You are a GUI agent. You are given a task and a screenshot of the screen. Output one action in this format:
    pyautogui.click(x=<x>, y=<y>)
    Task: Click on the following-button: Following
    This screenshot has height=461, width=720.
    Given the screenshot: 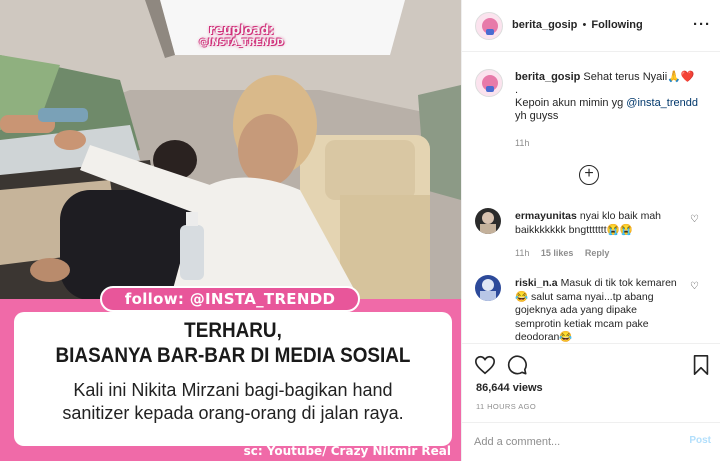 What is the action you would take?
    pyautogui.click(x=616, y=25)
    